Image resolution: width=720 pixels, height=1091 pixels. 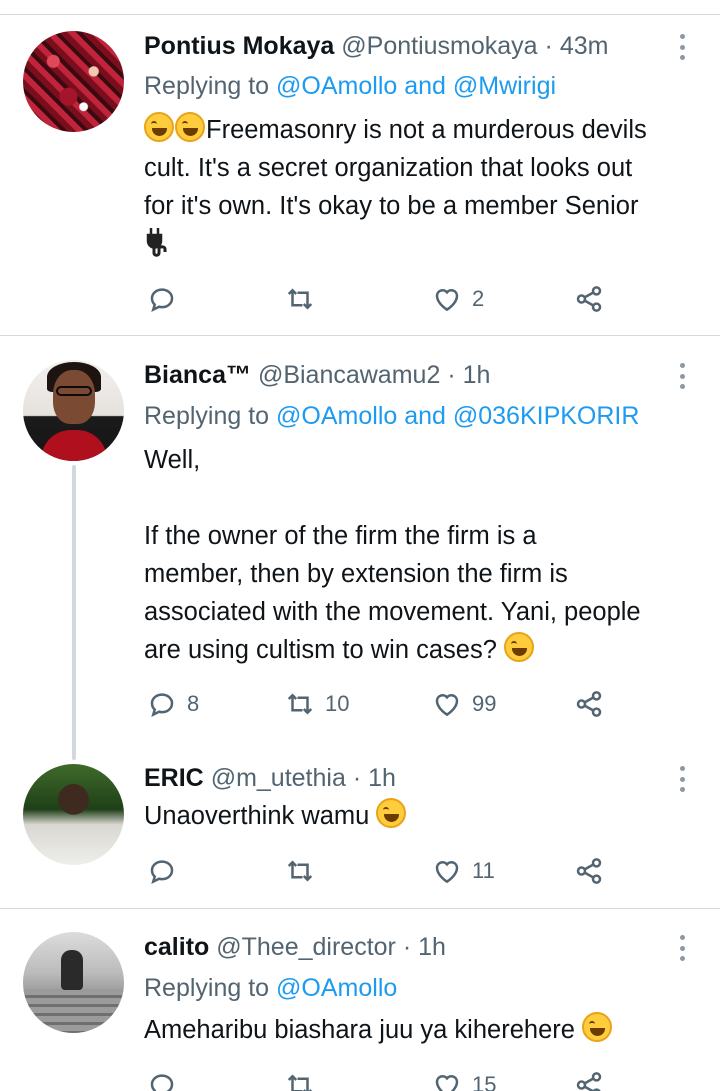 I want to click on tweet-text: Unaoverthink wamu, so click(x=427, y=816).